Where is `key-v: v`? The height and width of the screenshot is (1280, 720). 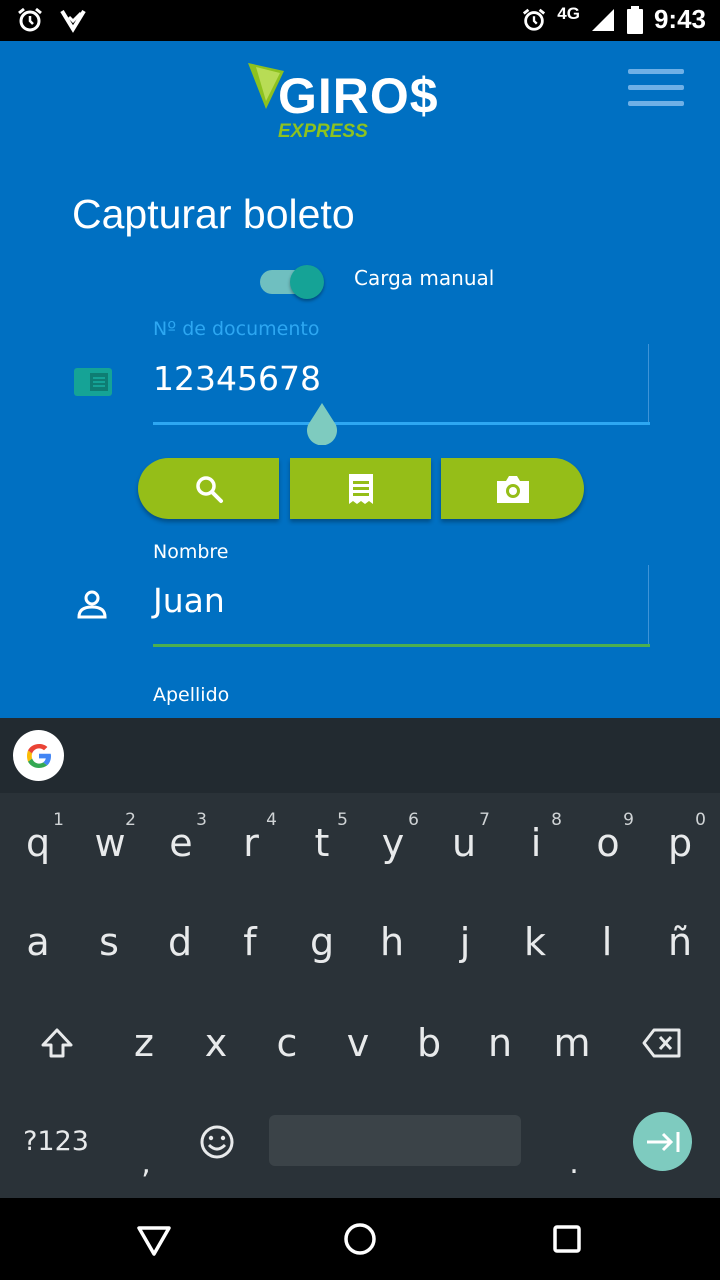 key-v: v is located at coordinates (358, 1043).